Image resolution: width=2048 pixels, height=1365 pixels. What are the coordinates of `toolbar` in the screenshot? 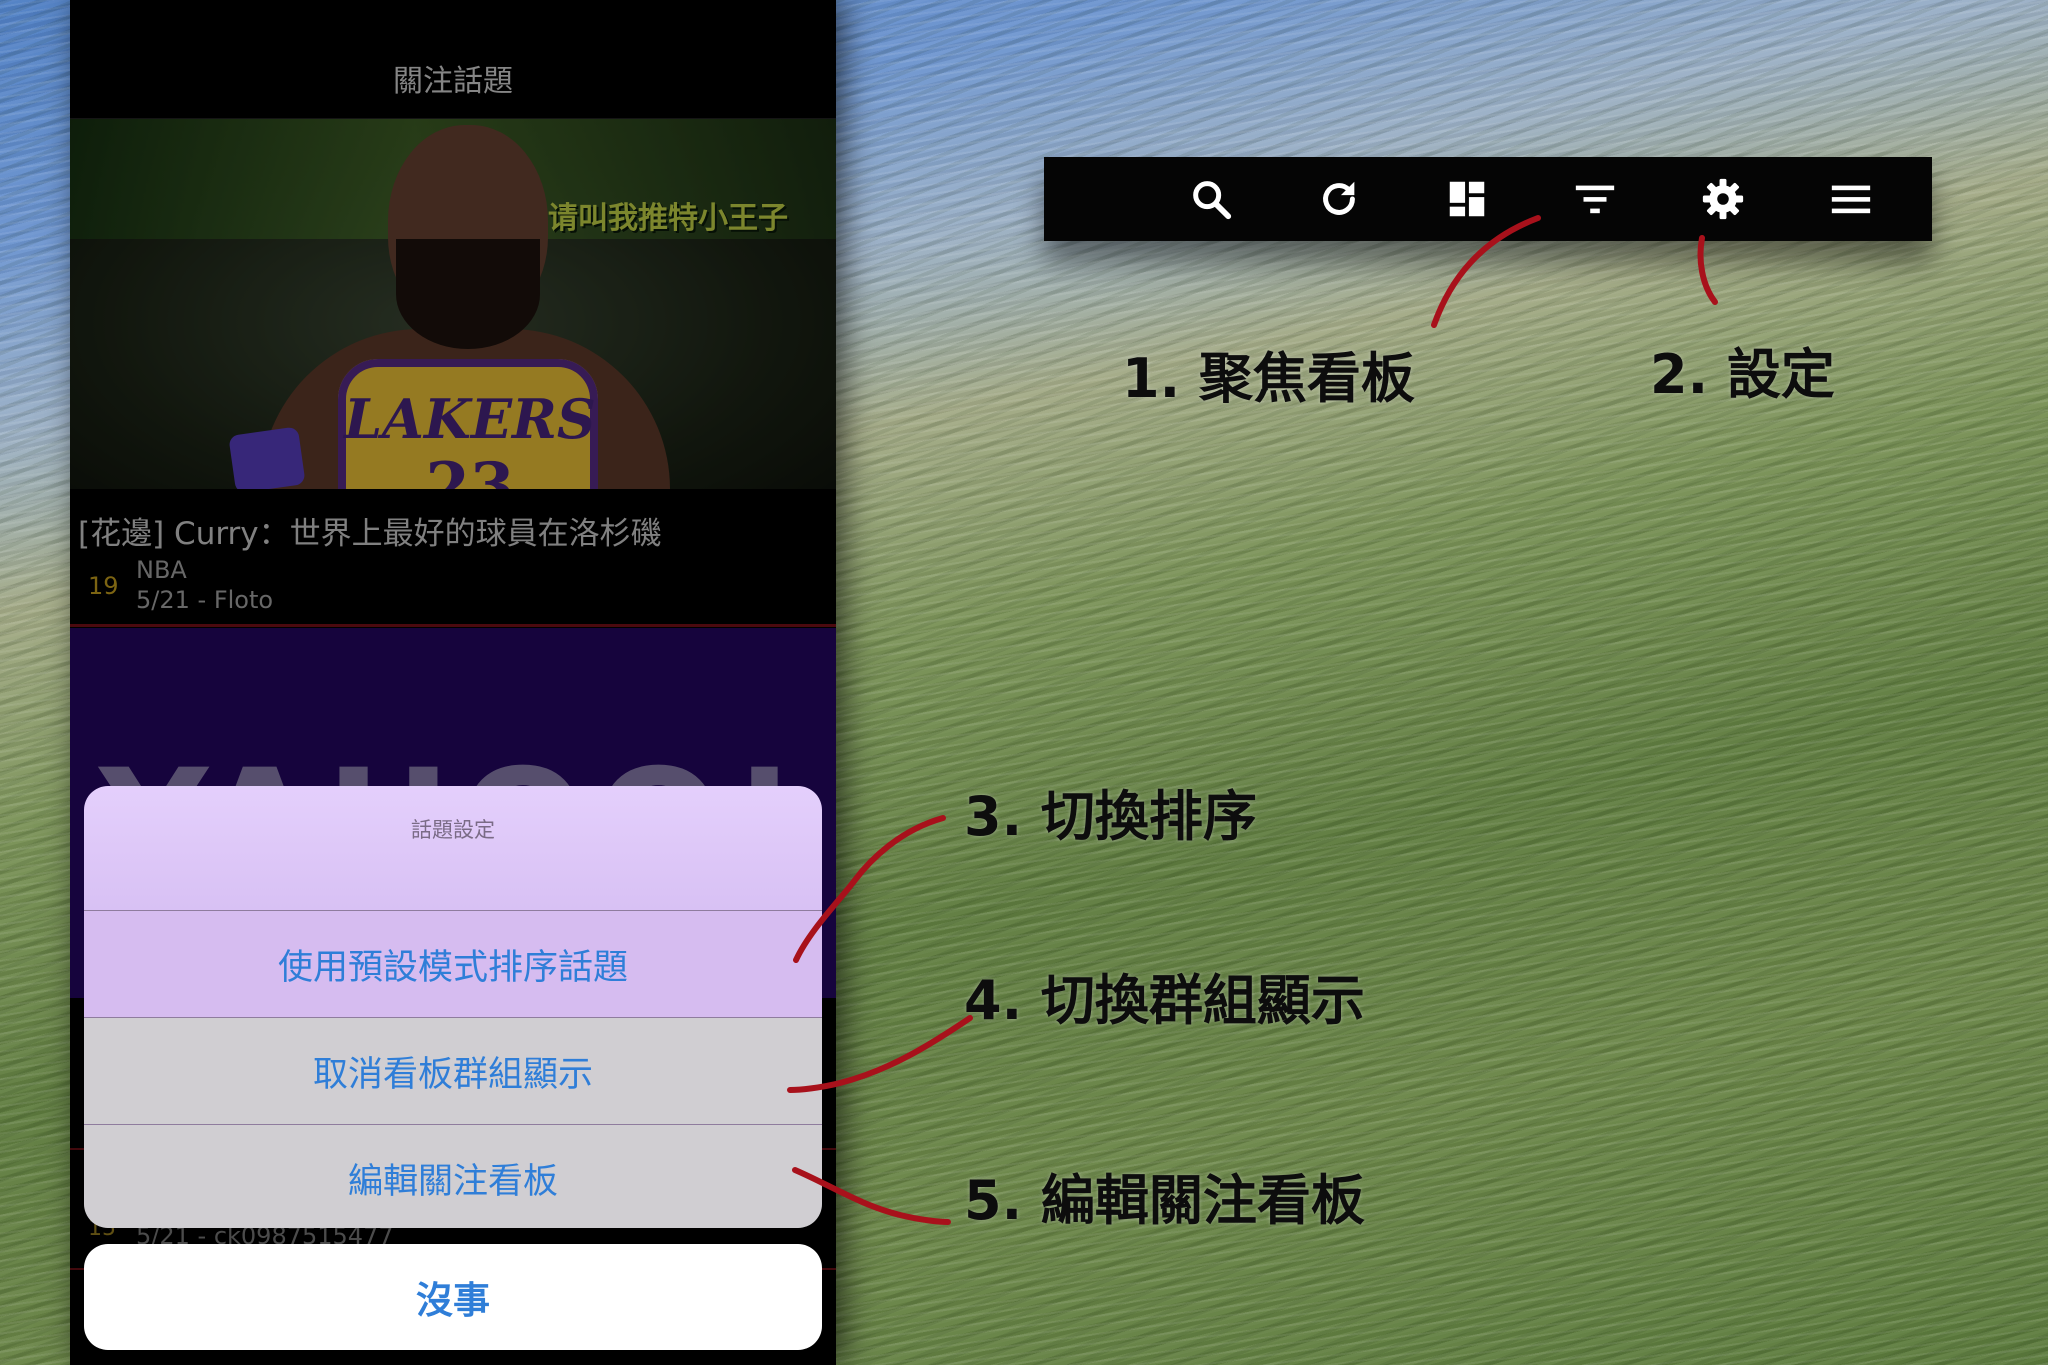 It's located at (1488, 199).